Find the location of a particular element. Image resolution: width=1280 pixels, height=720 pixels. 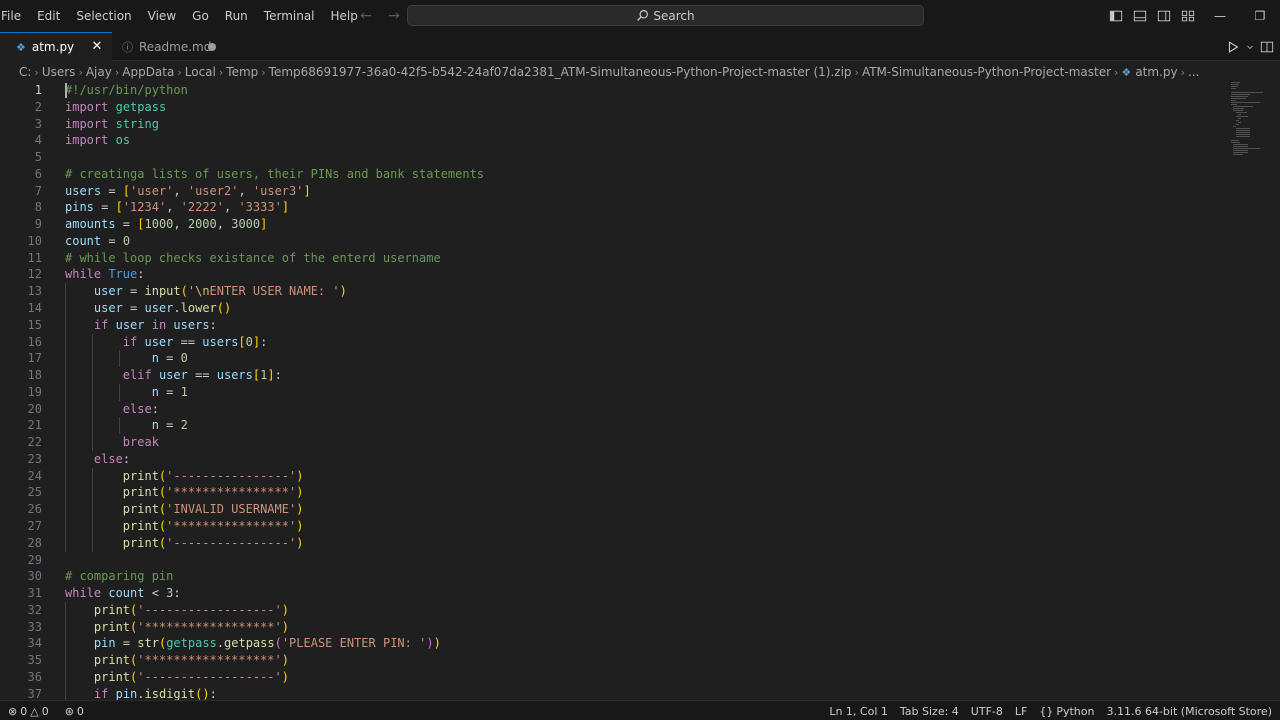

forward-arrow-icon: → is located at coordinates (394, 16).